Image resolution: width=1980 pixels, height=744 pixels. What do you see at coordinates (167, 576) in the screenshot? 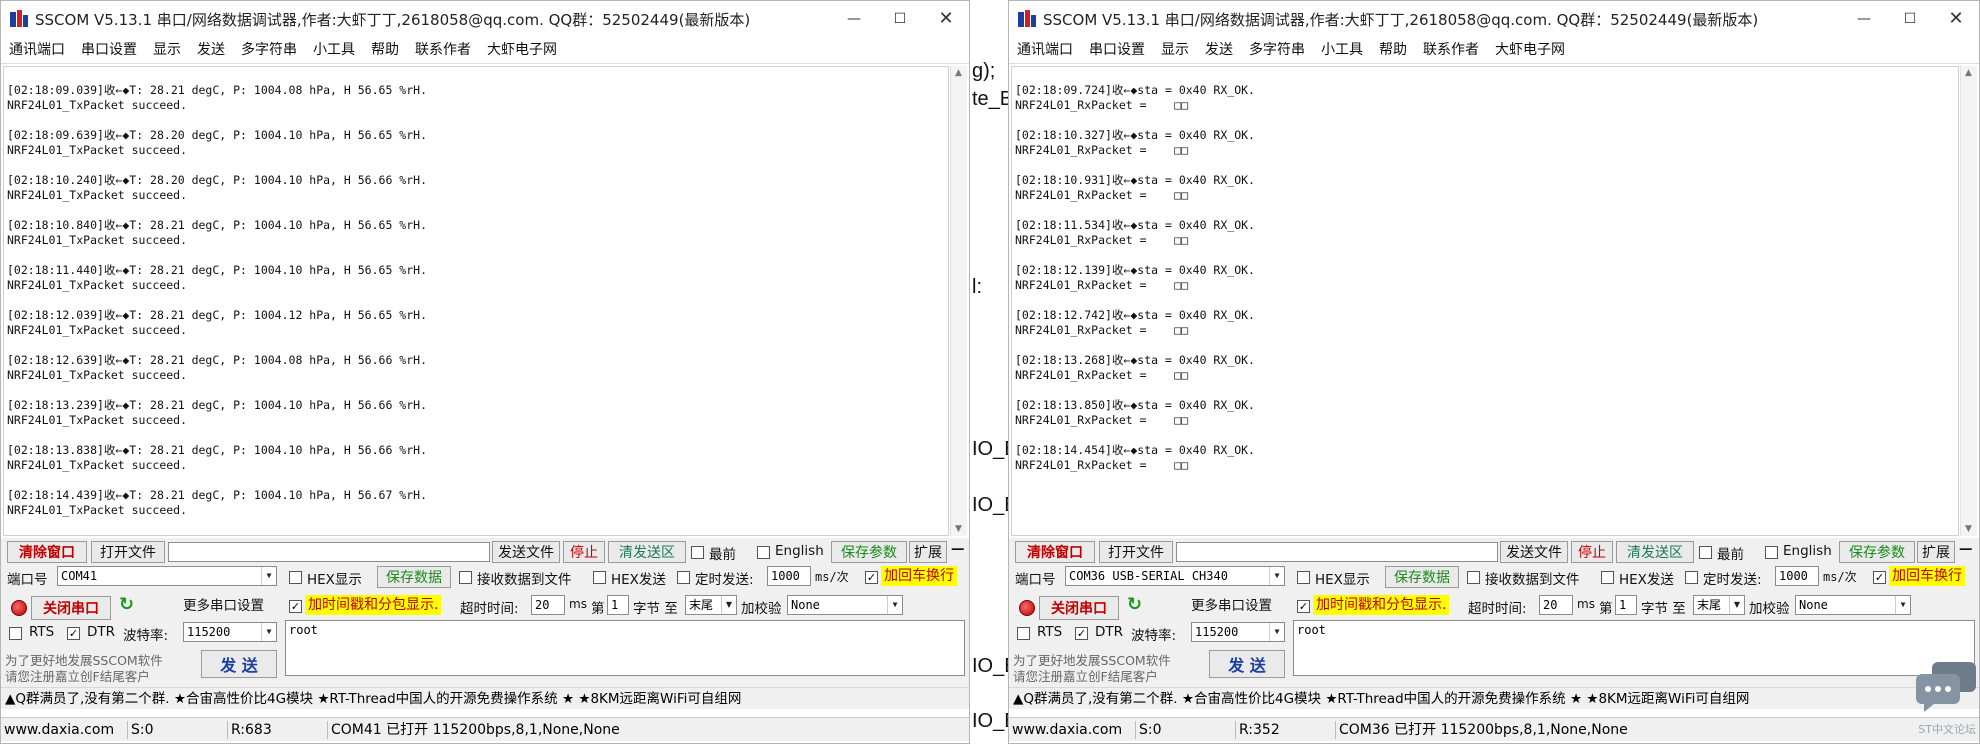
I see `port-select: COM41 ▼` at bounding box center [167, 576].